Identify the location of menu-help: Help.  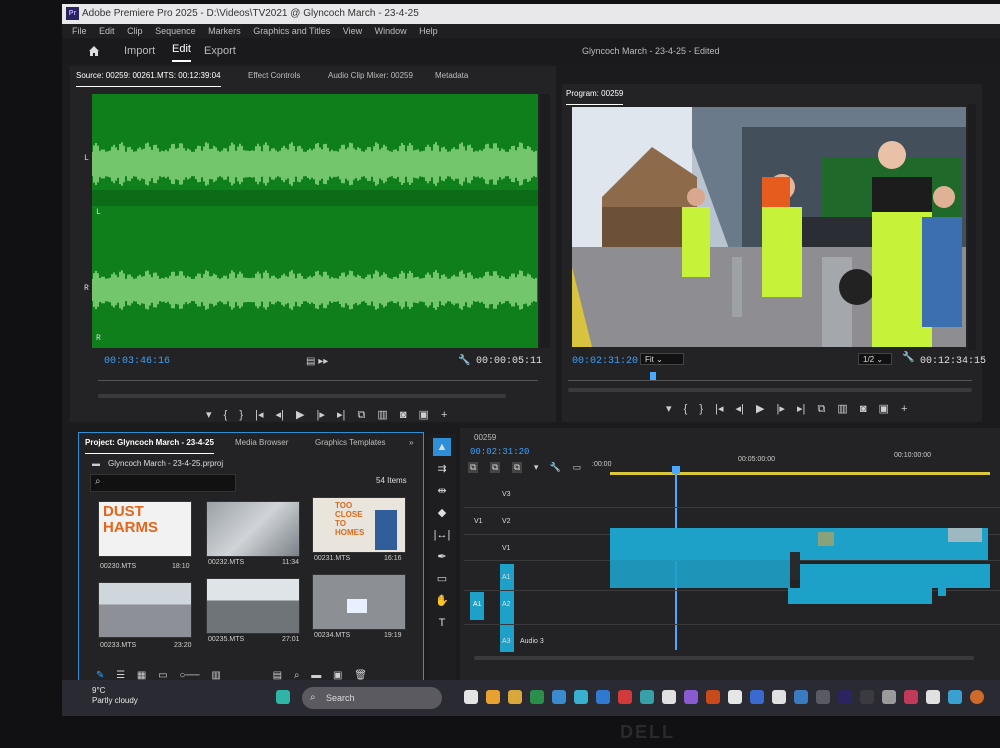
(428, 31).